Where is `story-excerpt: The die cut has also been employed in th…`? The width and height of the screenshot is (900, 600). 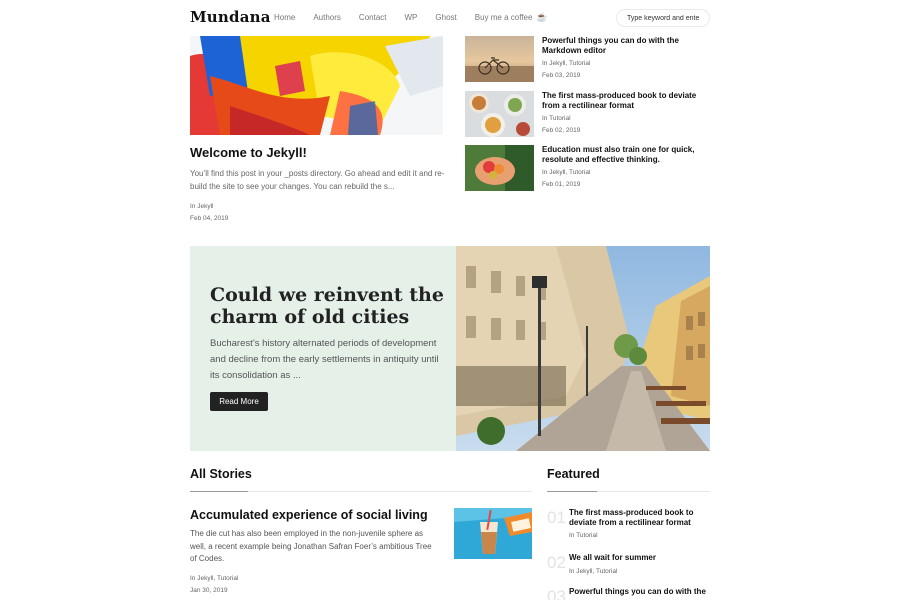 story-excerpt: The die cut has also been employed in th… is located at coordinates (311, 546).